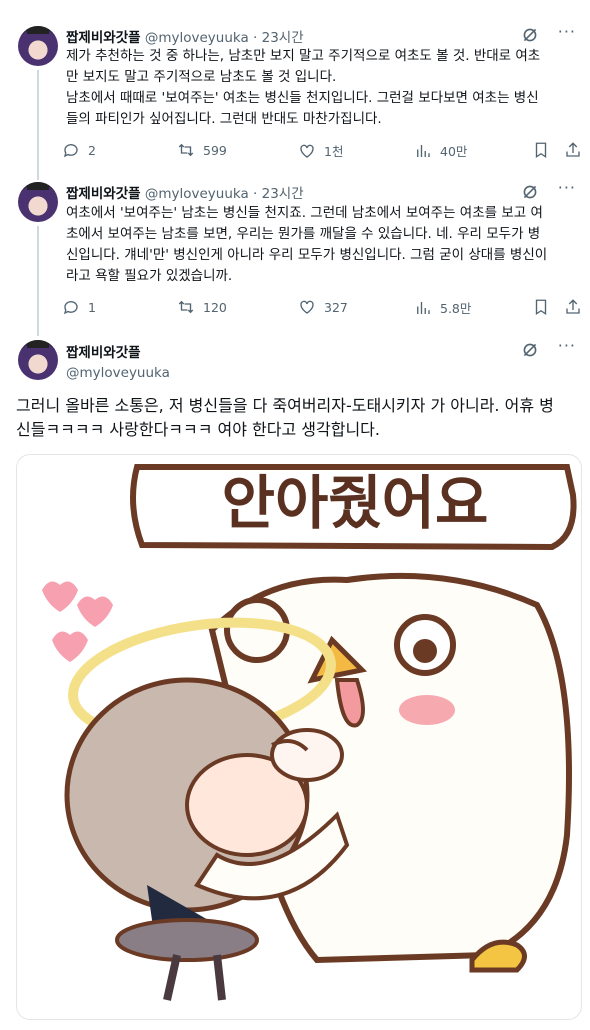 The image size is (590, 1030). Describe the element at coordinates (454, 151) in the screenshot. I see `view-count: 40만` at that location.